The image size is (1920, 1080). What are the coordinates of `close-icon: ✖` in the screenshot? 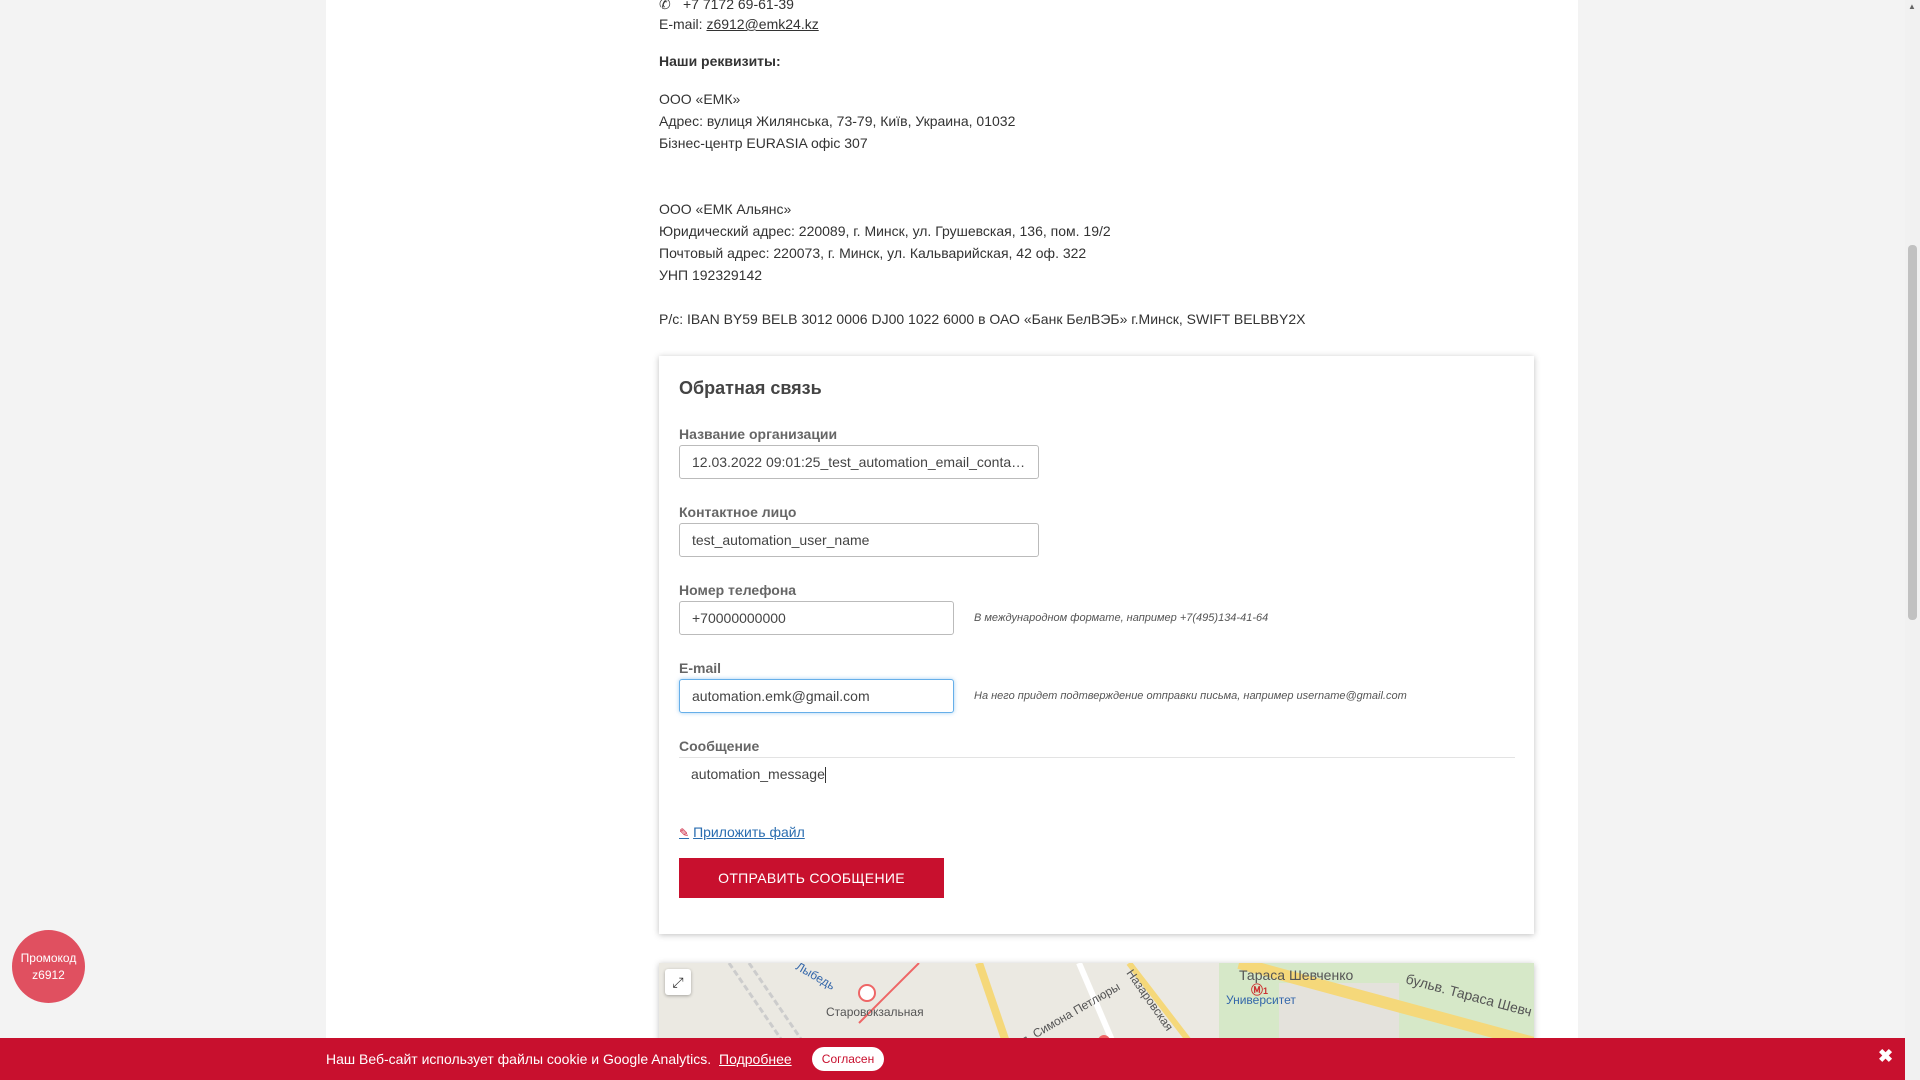 It's located at (1885, 1056).